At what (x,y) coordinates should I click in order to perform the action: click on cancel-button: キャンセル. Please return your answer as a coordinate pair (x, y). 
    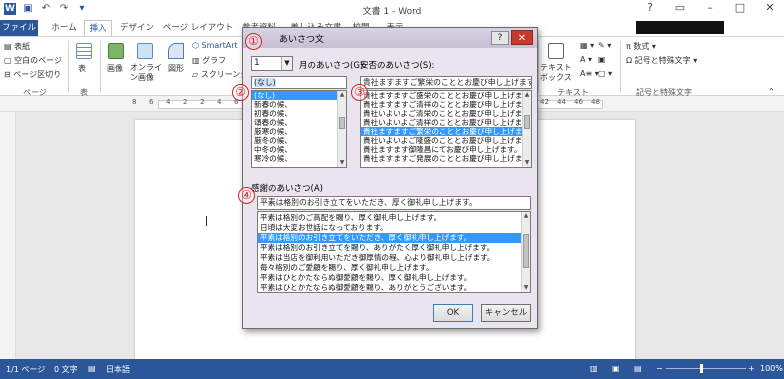
    Looking at the image, I should click on (506, 313).